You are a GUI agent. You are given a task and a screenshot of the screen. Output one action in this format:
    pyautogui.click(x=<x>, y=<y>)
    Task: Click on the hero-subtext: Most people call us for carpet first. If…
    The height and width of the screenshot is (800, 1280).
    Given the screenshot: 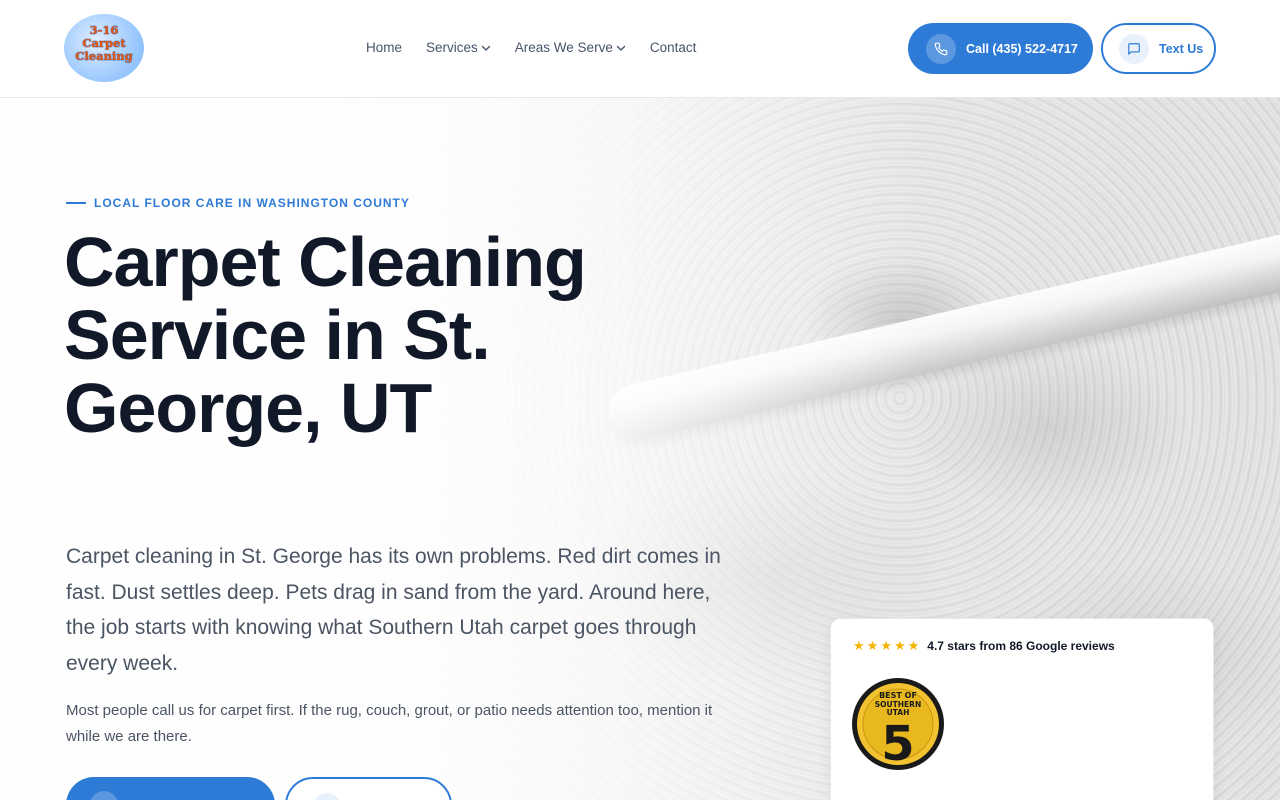 What is the action you would take?
    pyautogui.click(x=389, y=723)
    